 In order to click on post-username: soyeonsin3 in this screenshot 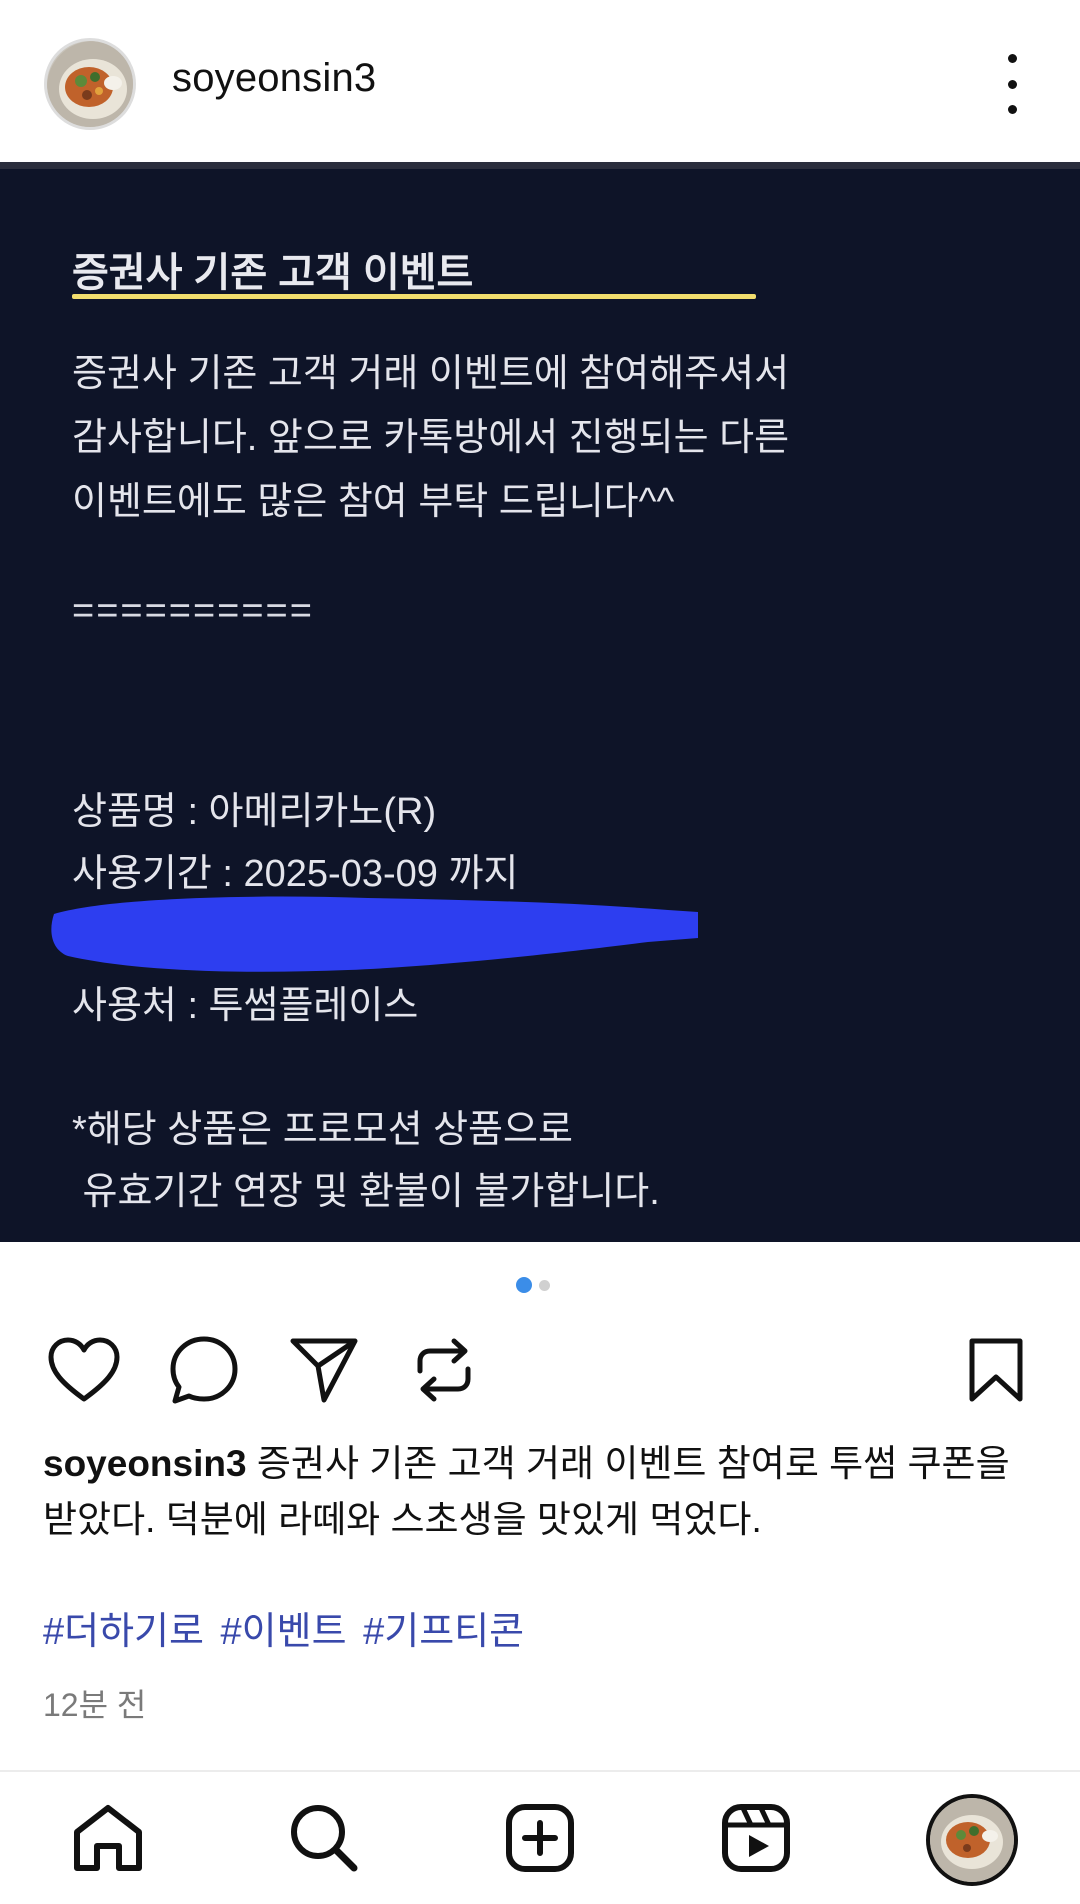, I will do `click(274, 78)`.